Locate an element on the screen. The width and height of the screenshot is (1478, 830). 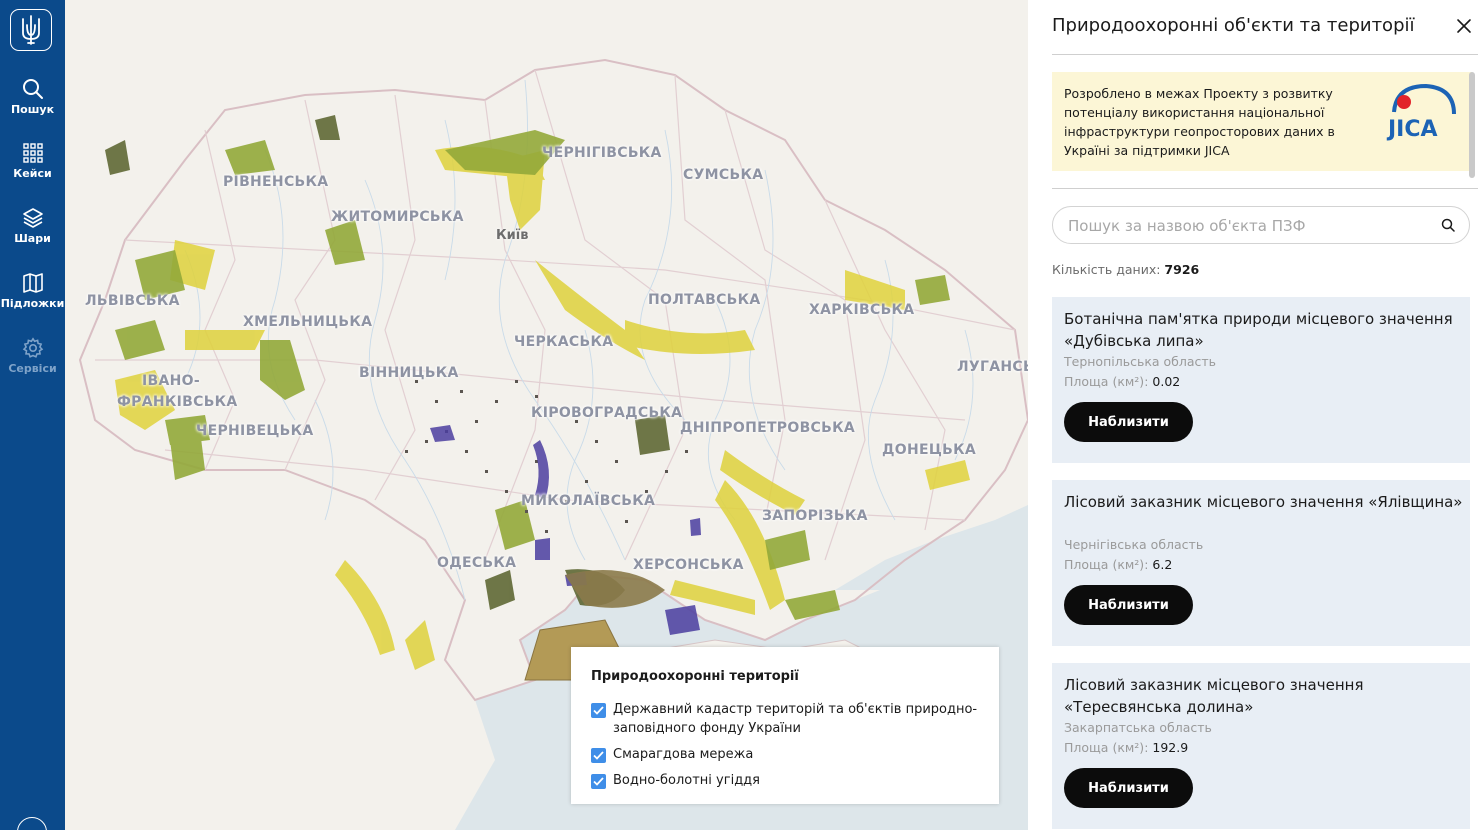
sidebar-item-cases: Кейси is located at coordinates (32, 161).